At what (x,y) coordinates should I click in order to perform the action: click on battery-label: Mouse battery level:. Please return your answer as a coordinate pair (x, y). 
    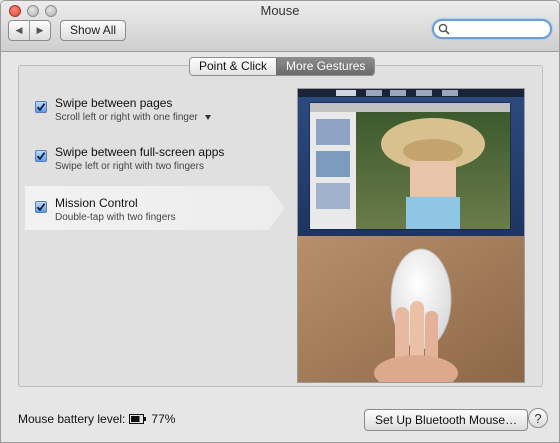
    Looking at the image, I should click on (72, 419).